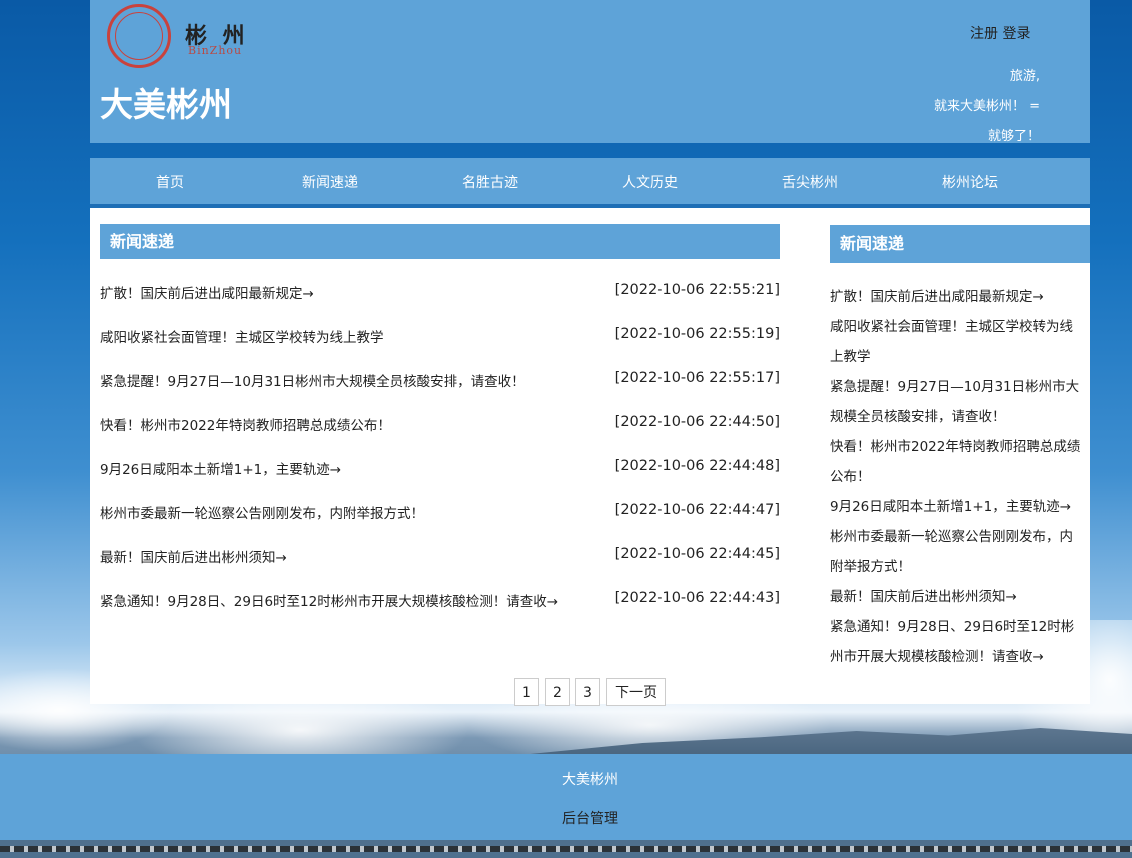  I want to click on sidebar-news-line: 快看！彬州市2022年特岗教师招聘总成绩, so click(959, 447).